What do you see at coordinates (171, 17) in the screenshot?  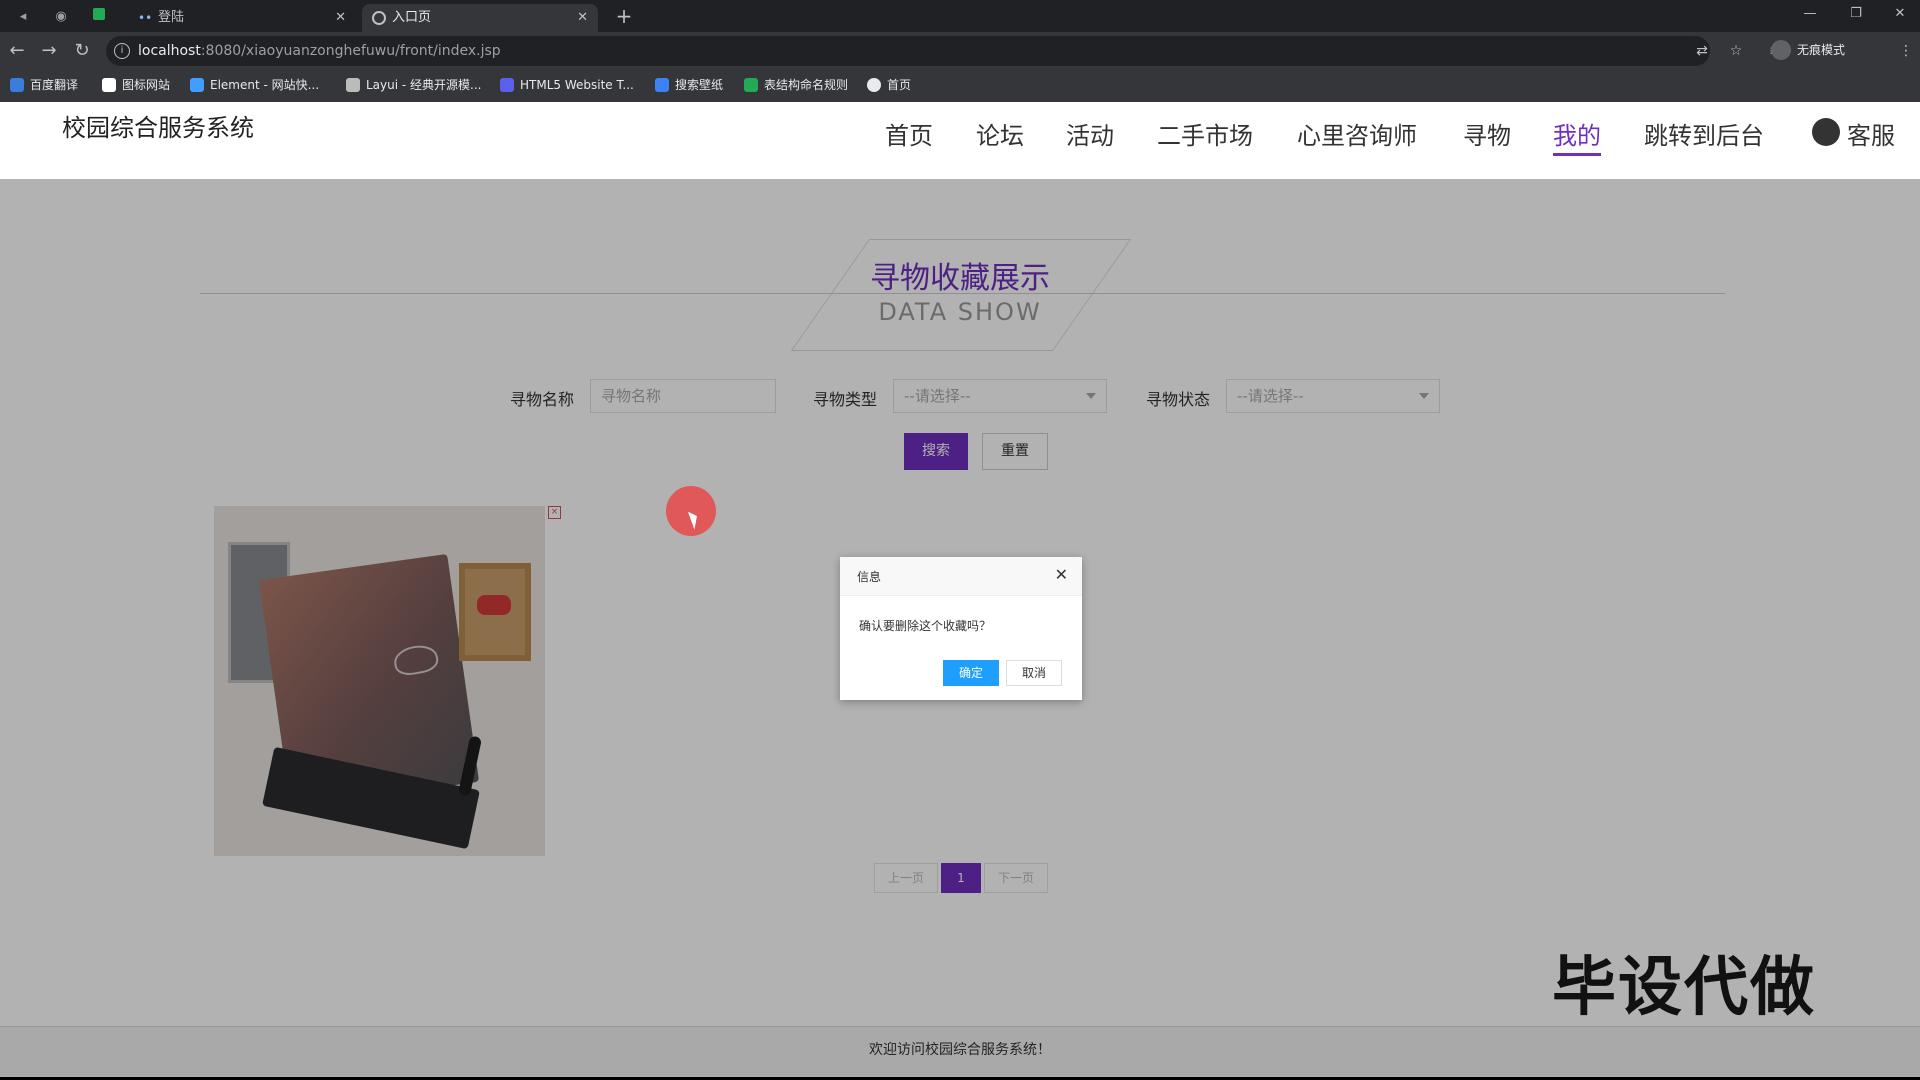 I see `tab-label: 登陆` at bounding box center [171, 17].